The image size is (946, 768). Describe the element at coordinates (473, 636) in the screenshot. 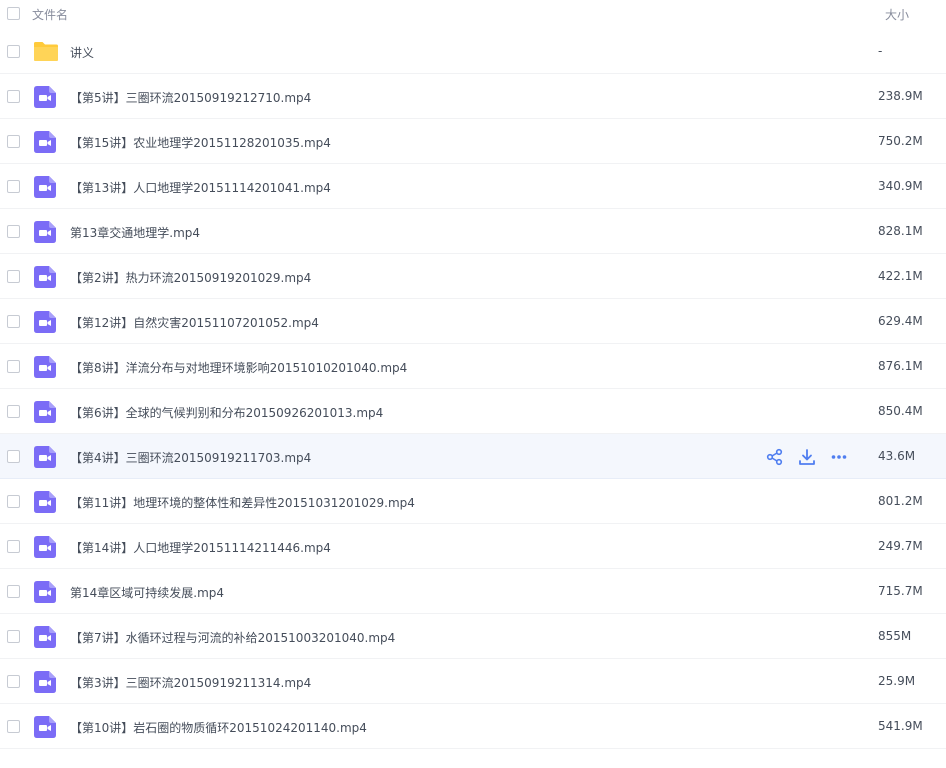

I see `file-row: 【第7讲】水循环过程与河流的补给20151003201040.mp4 855M` at that location.